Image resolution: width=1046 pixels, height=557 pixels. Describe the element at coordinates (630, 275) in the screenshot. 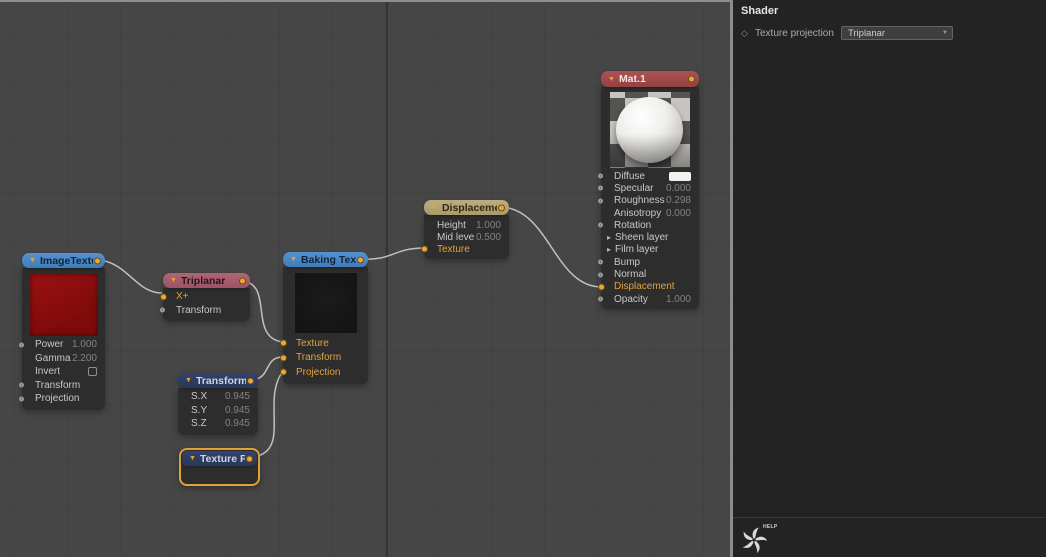

I see `row-label: Normal` at that location.